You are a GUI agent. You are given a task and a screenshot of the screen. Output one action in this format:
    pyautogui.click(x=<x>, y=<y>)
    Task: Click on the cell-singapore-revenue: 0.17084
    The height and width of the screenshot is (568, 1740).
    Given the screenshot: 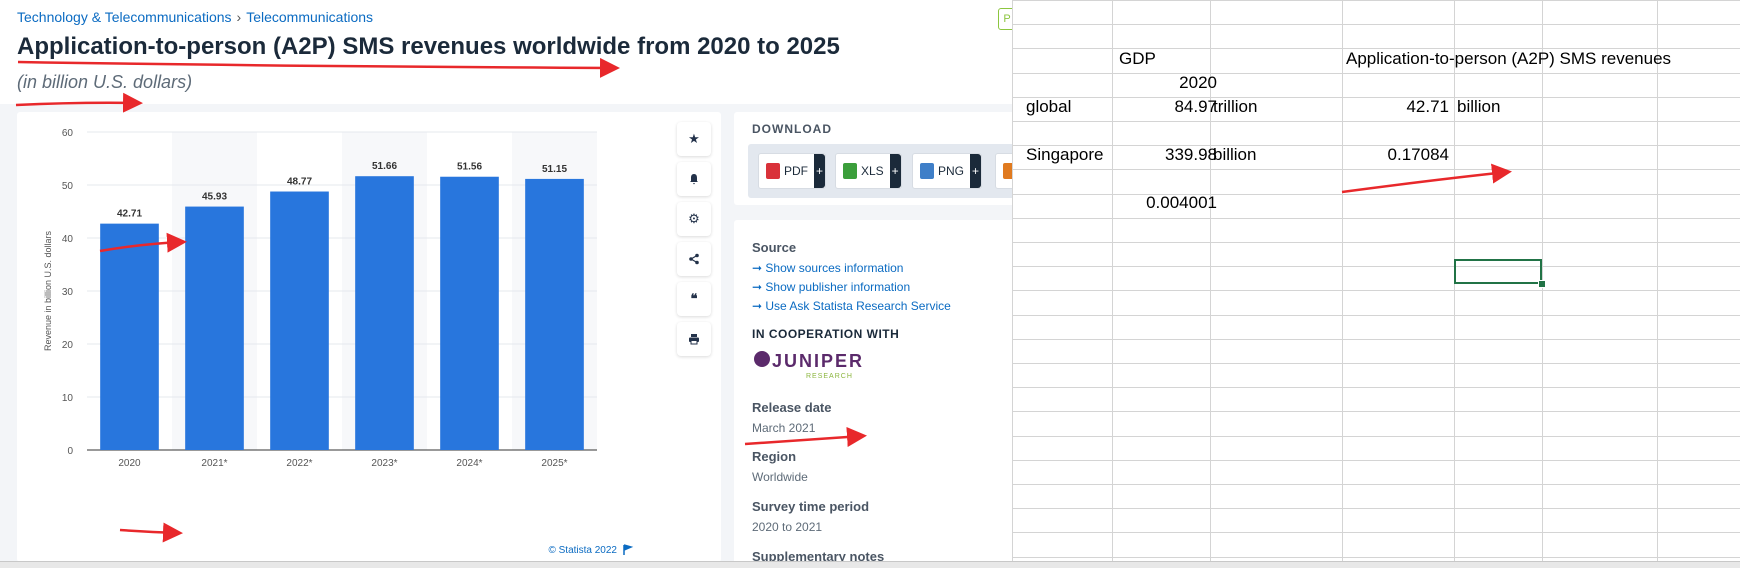 What is the action you would take?
    pyautogui.click(x=1395, y=154)
    